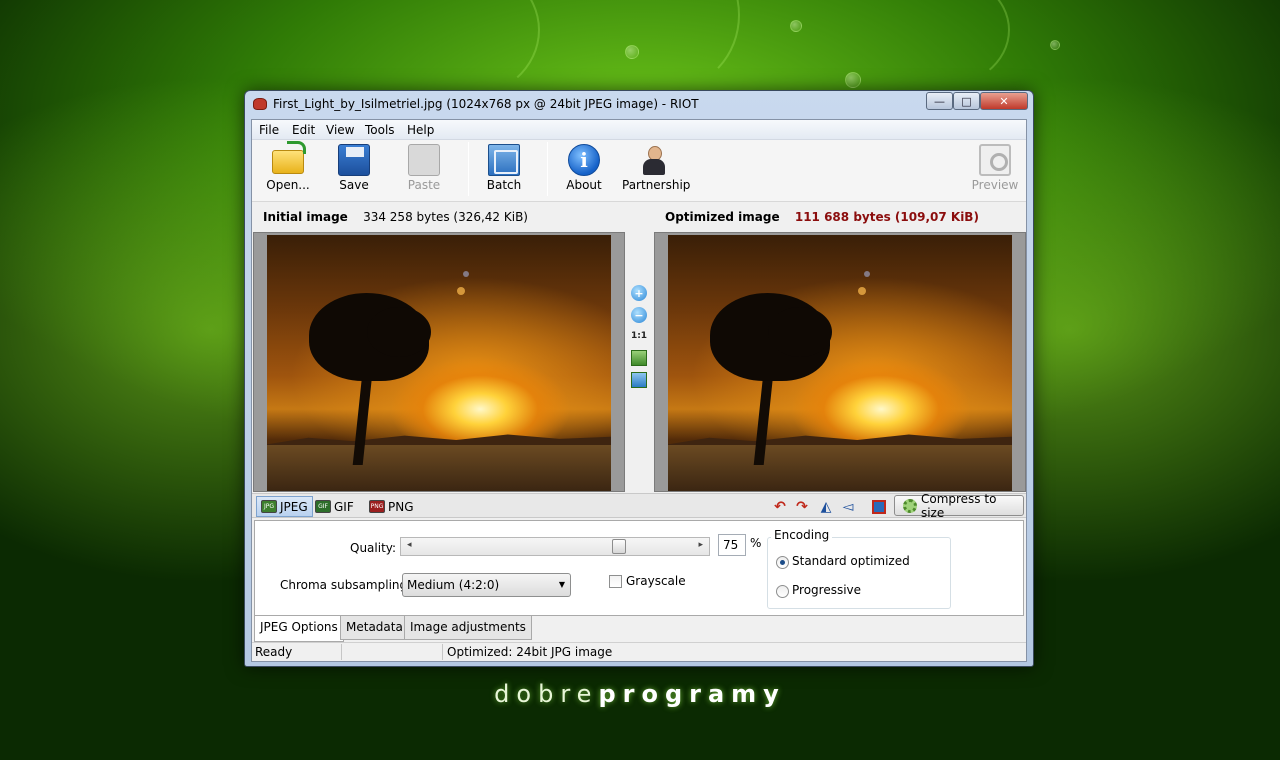  I want to click on preview-icon, so click(995, 160).